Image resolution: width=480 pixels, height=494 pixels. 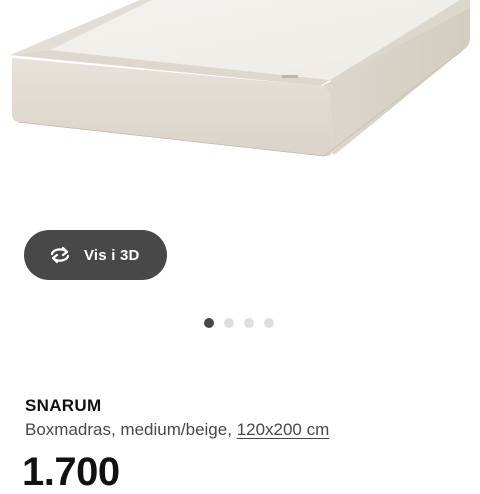 I want to click on product-description: Boxmadras, medium/beige, 120x200 cm, so click(x=177, y=430).